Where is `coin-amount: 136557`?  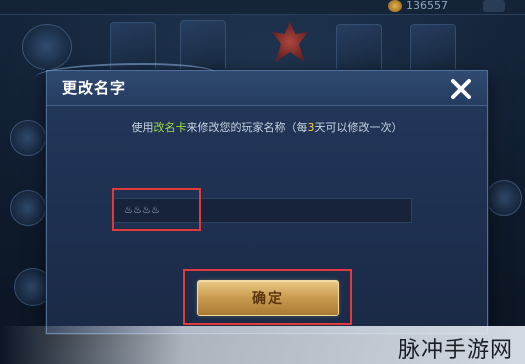 coin-amount: 136557 is located at coordinates (427, 6).